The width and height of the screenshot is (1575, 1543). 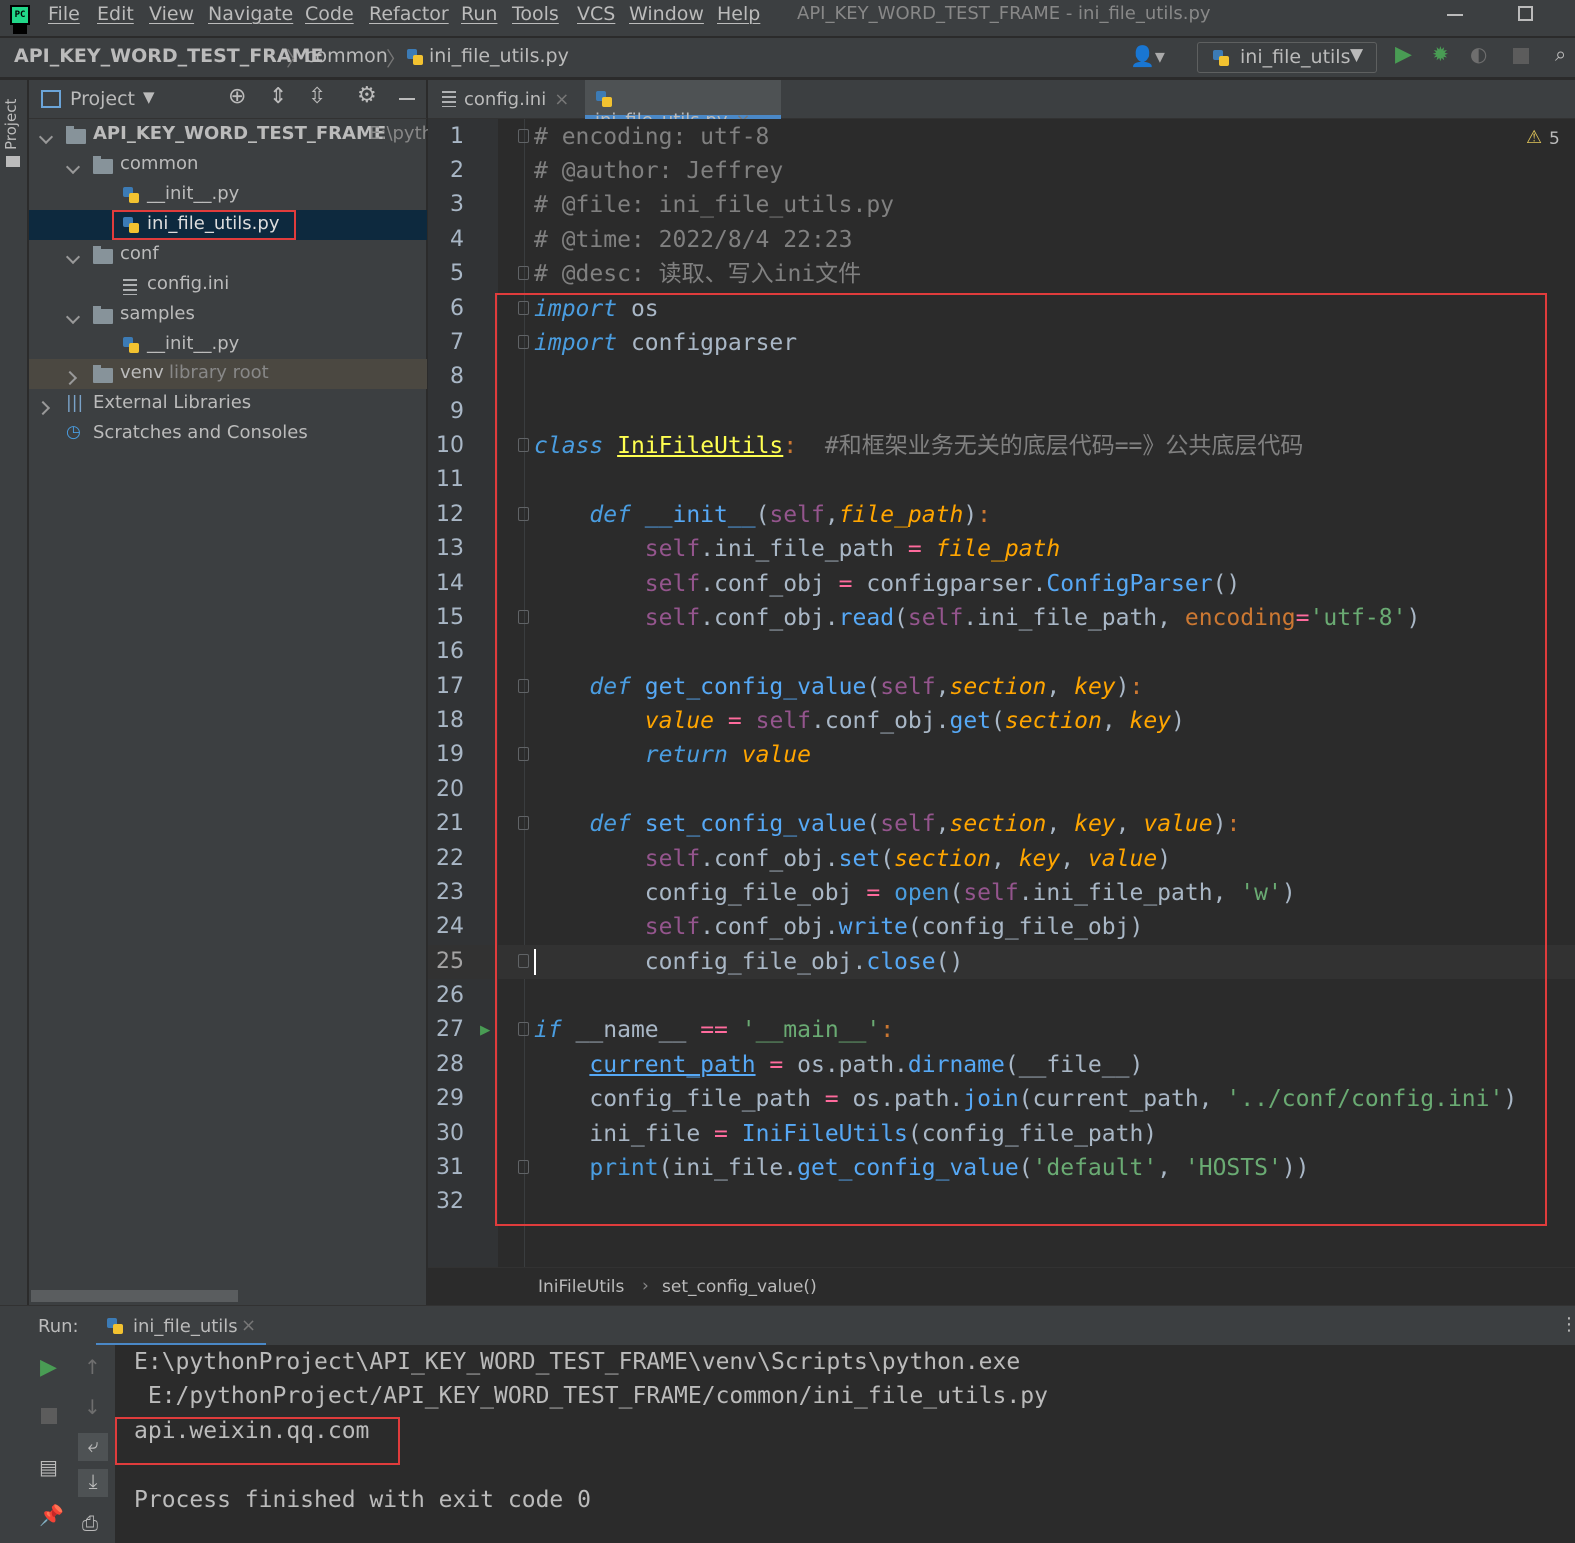 I want to click on ini-file-icon, so click(x=130, y=287).